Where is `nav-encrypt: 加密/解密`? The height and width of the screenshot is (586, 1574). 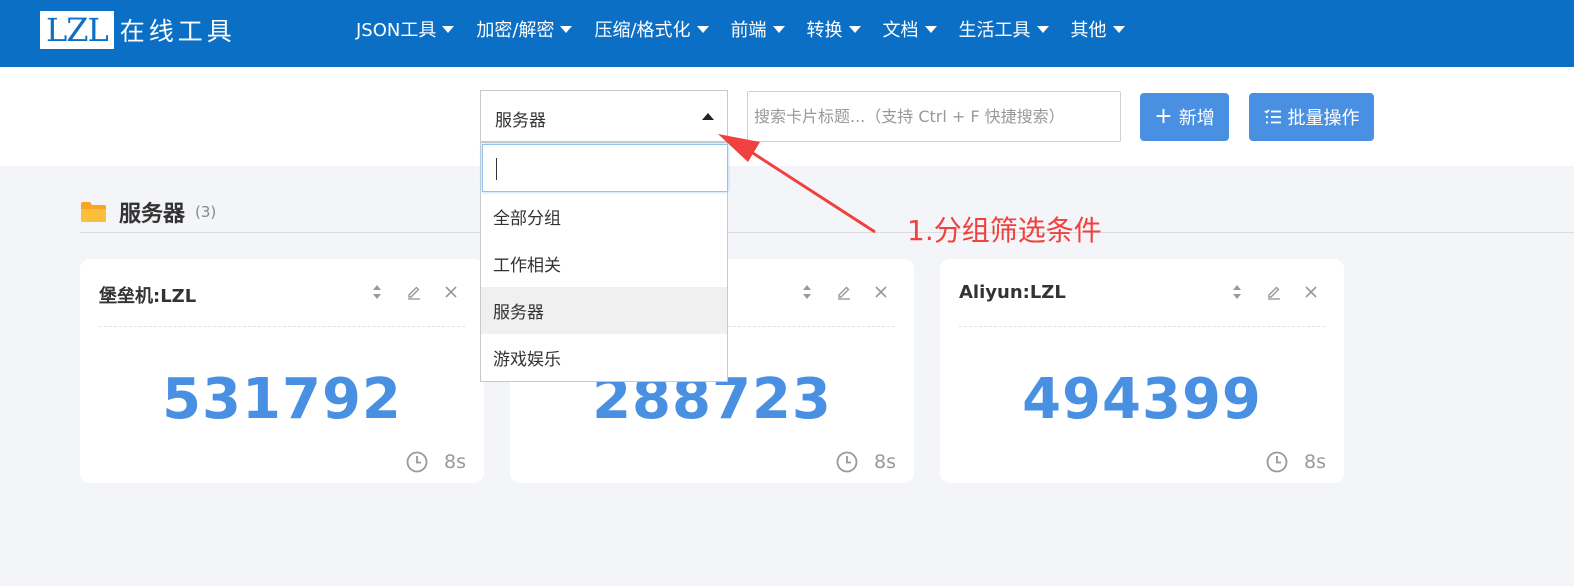 nav-encrypt: 加密/解密 is located at coordinates (524, 29).